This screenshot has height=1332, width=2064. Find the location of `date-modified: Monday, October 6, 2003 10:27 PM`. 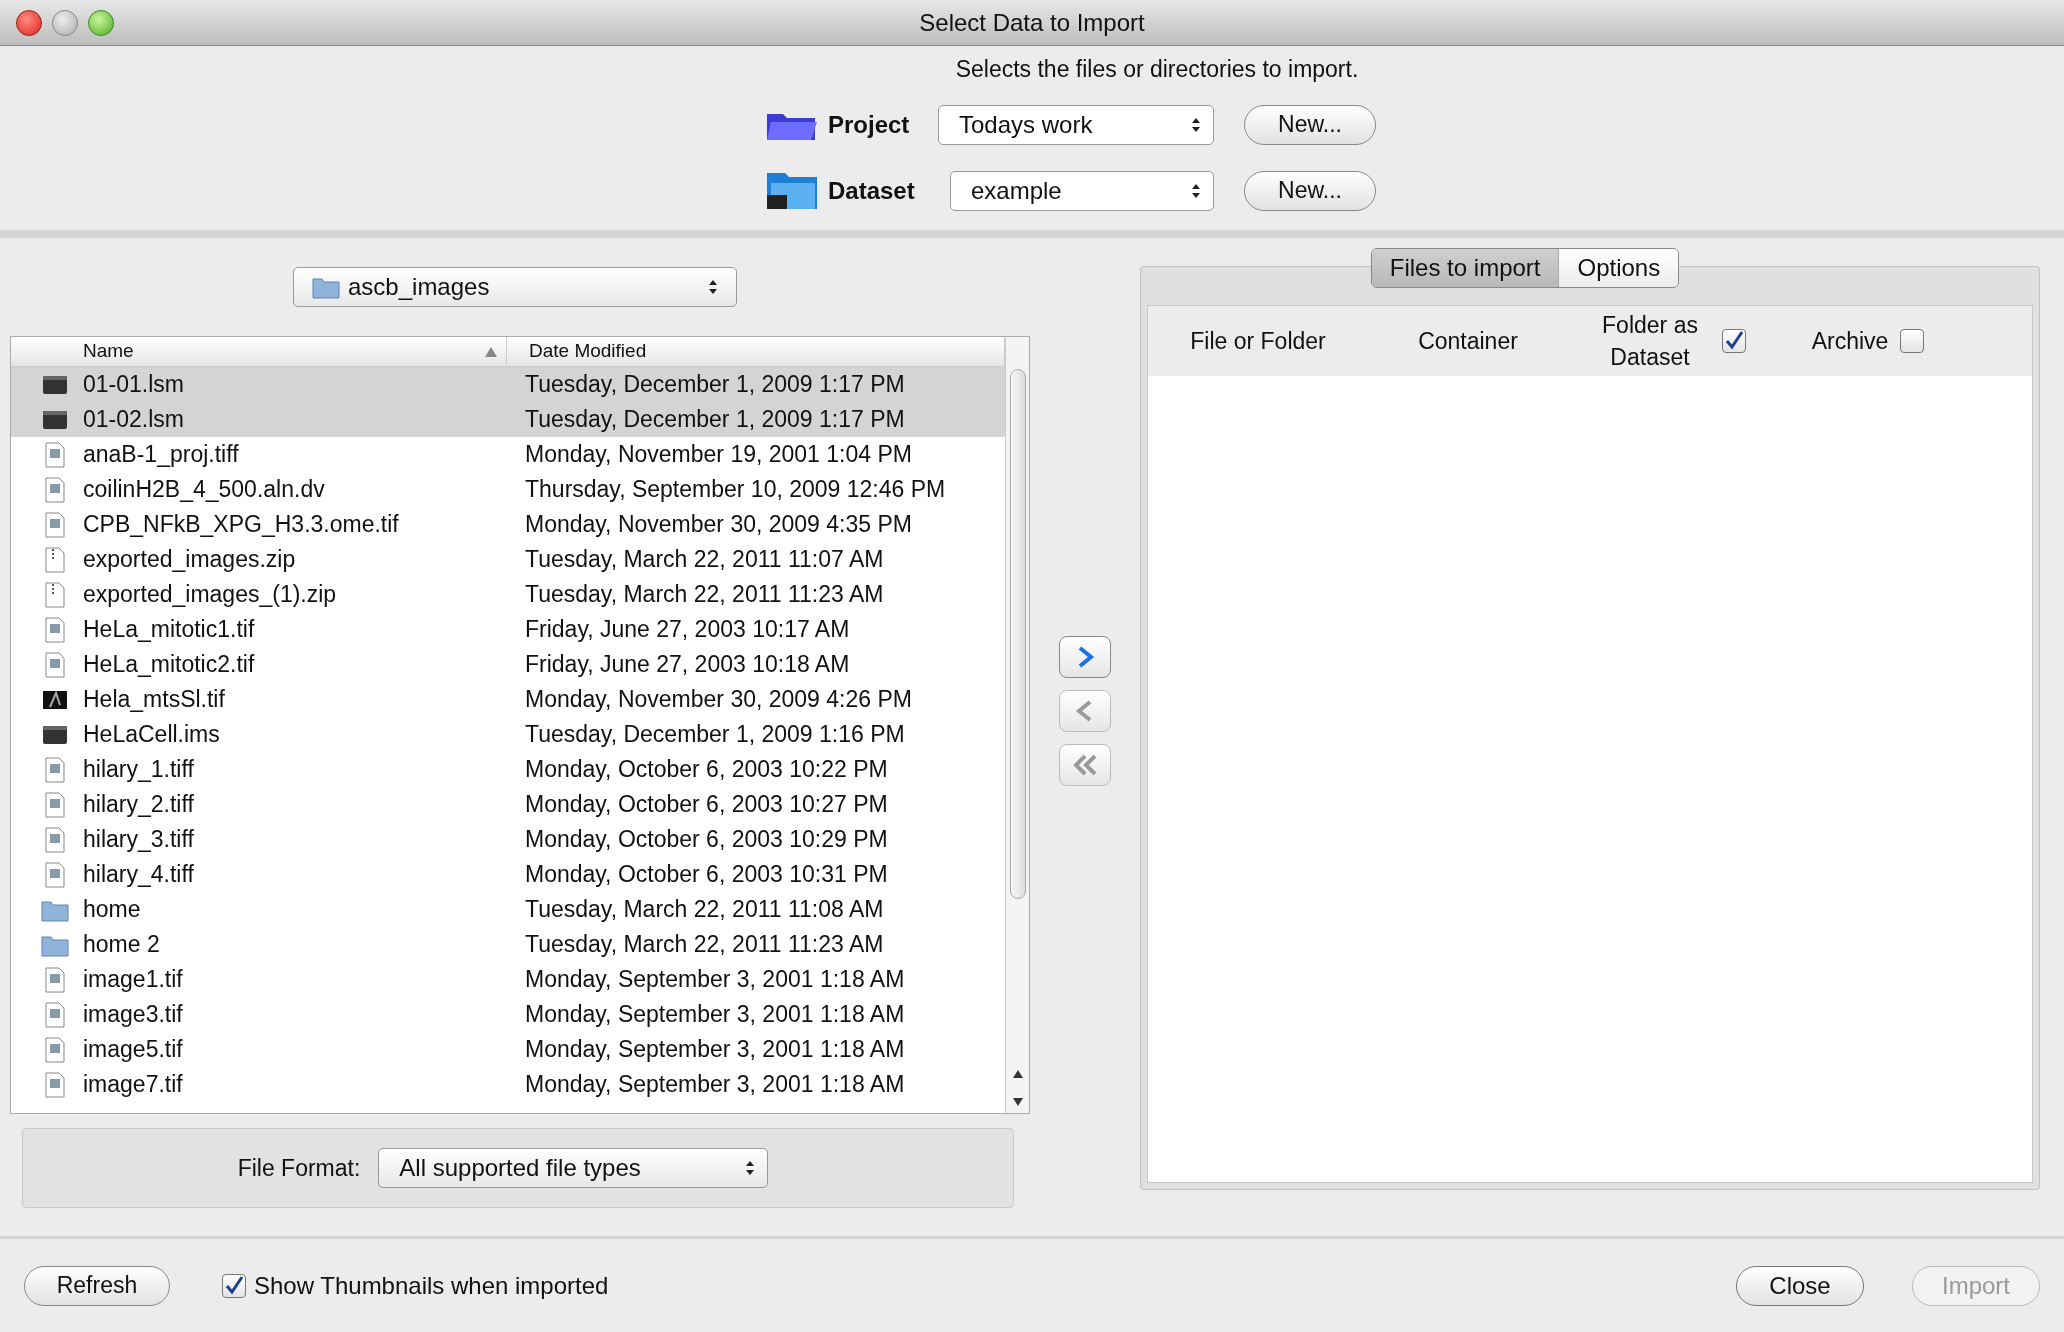

date-modified: Monday, October 6, 2003 10:27 PM is located at coordinates (706, 805).